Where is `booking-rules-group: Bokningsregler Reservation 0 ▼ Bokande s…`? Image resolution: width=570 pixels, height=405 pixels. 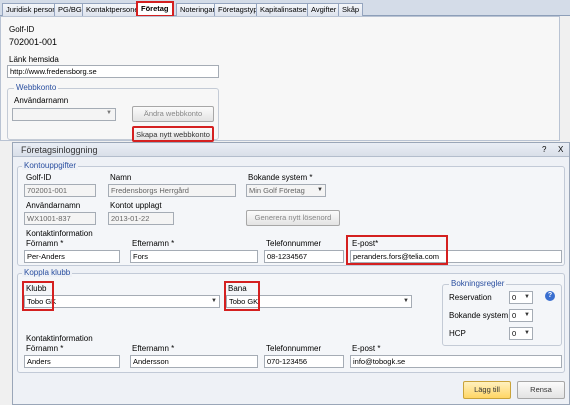 booking-rules-group: Bokningsregler Reservation 0 ▼ Bokande s… is located at coordinates (502, 312).